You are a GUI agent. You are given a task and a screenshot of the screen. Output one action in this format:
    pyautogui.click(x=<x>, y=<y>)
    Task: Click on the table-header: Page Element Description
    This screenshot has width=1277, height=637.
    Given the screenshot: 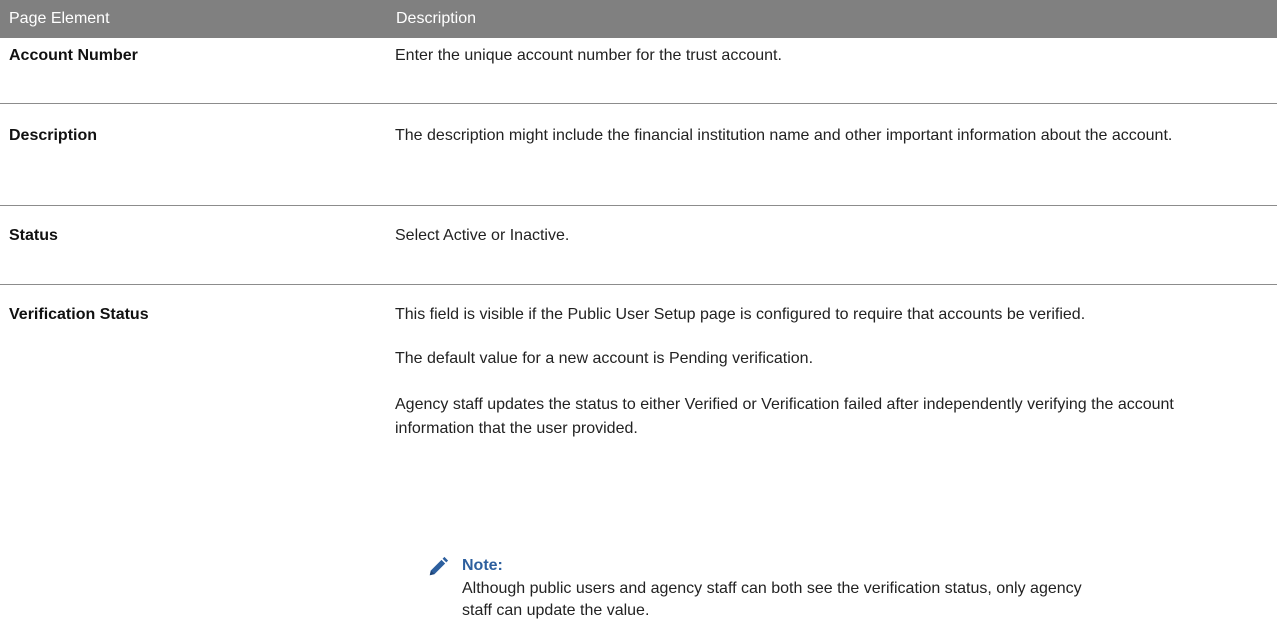 What is the action you would take?
    pyautogui.click(x=638, y=19)
    